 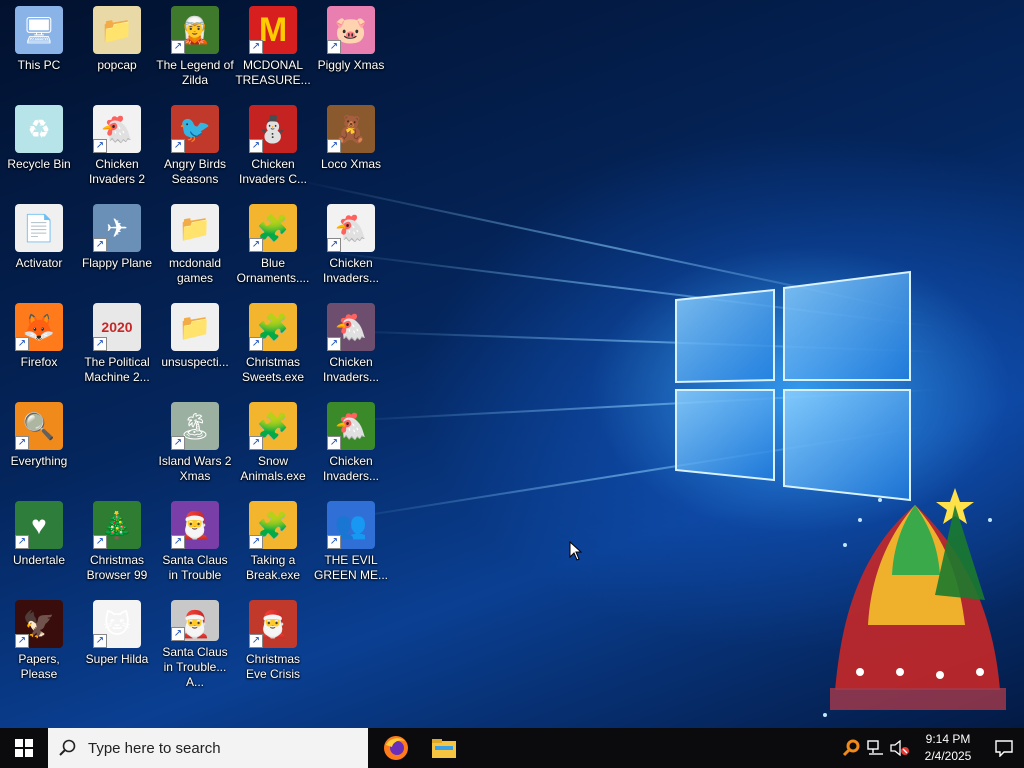 I want to click on taskbar-clock: 9:14 PM 2/4/2025, so click(x=948, y=748).